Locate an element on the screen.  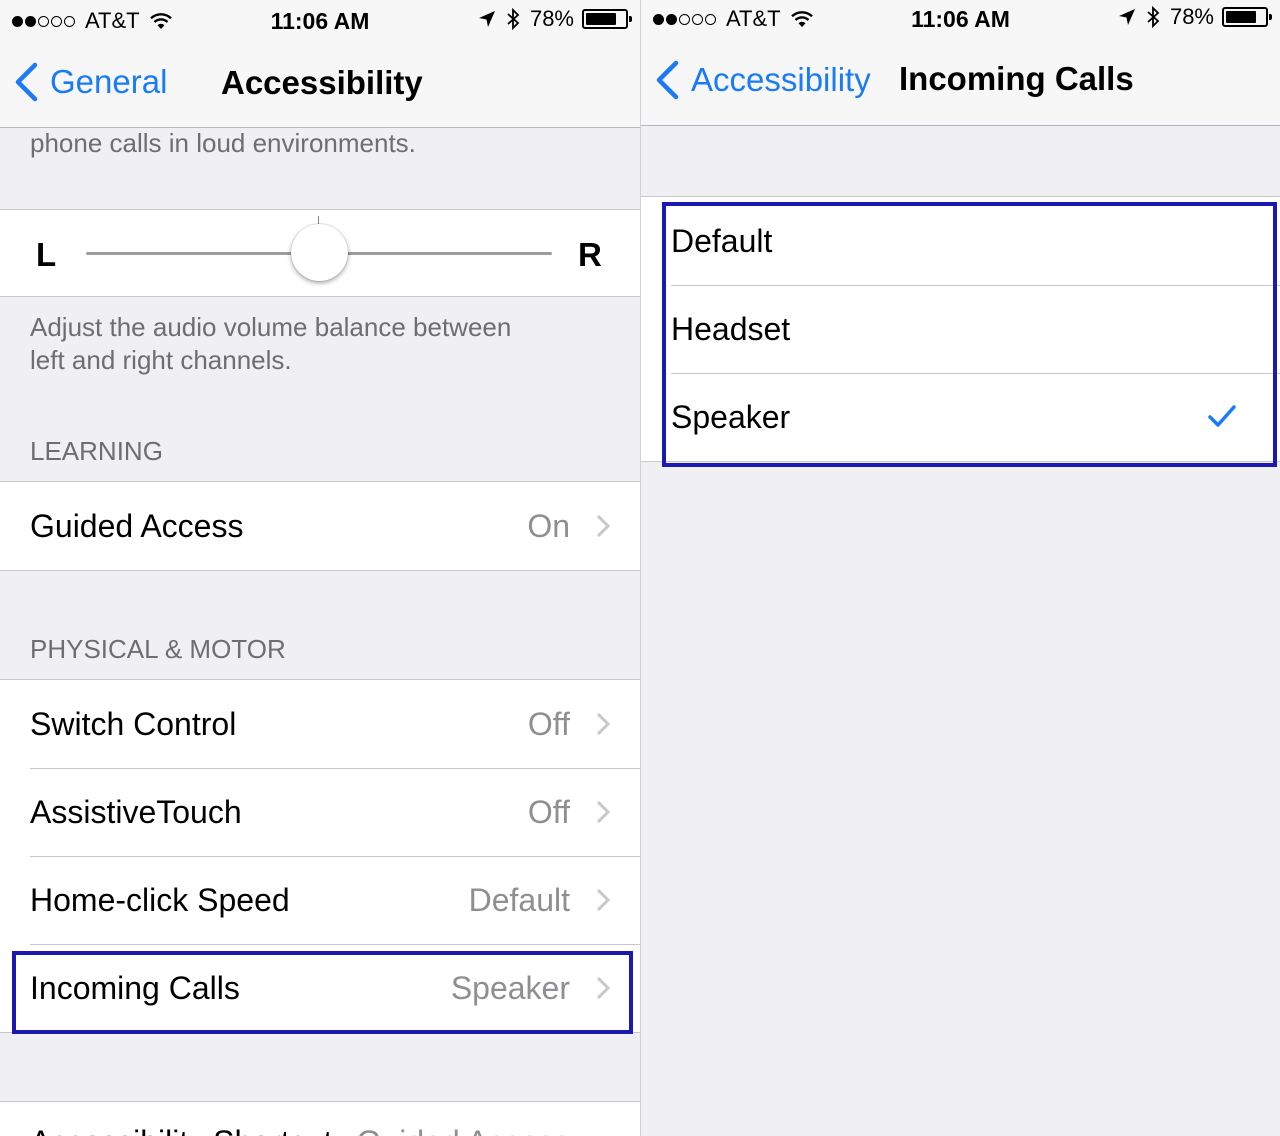
option-headset-row: Headset is located at coordinates (960, 329).